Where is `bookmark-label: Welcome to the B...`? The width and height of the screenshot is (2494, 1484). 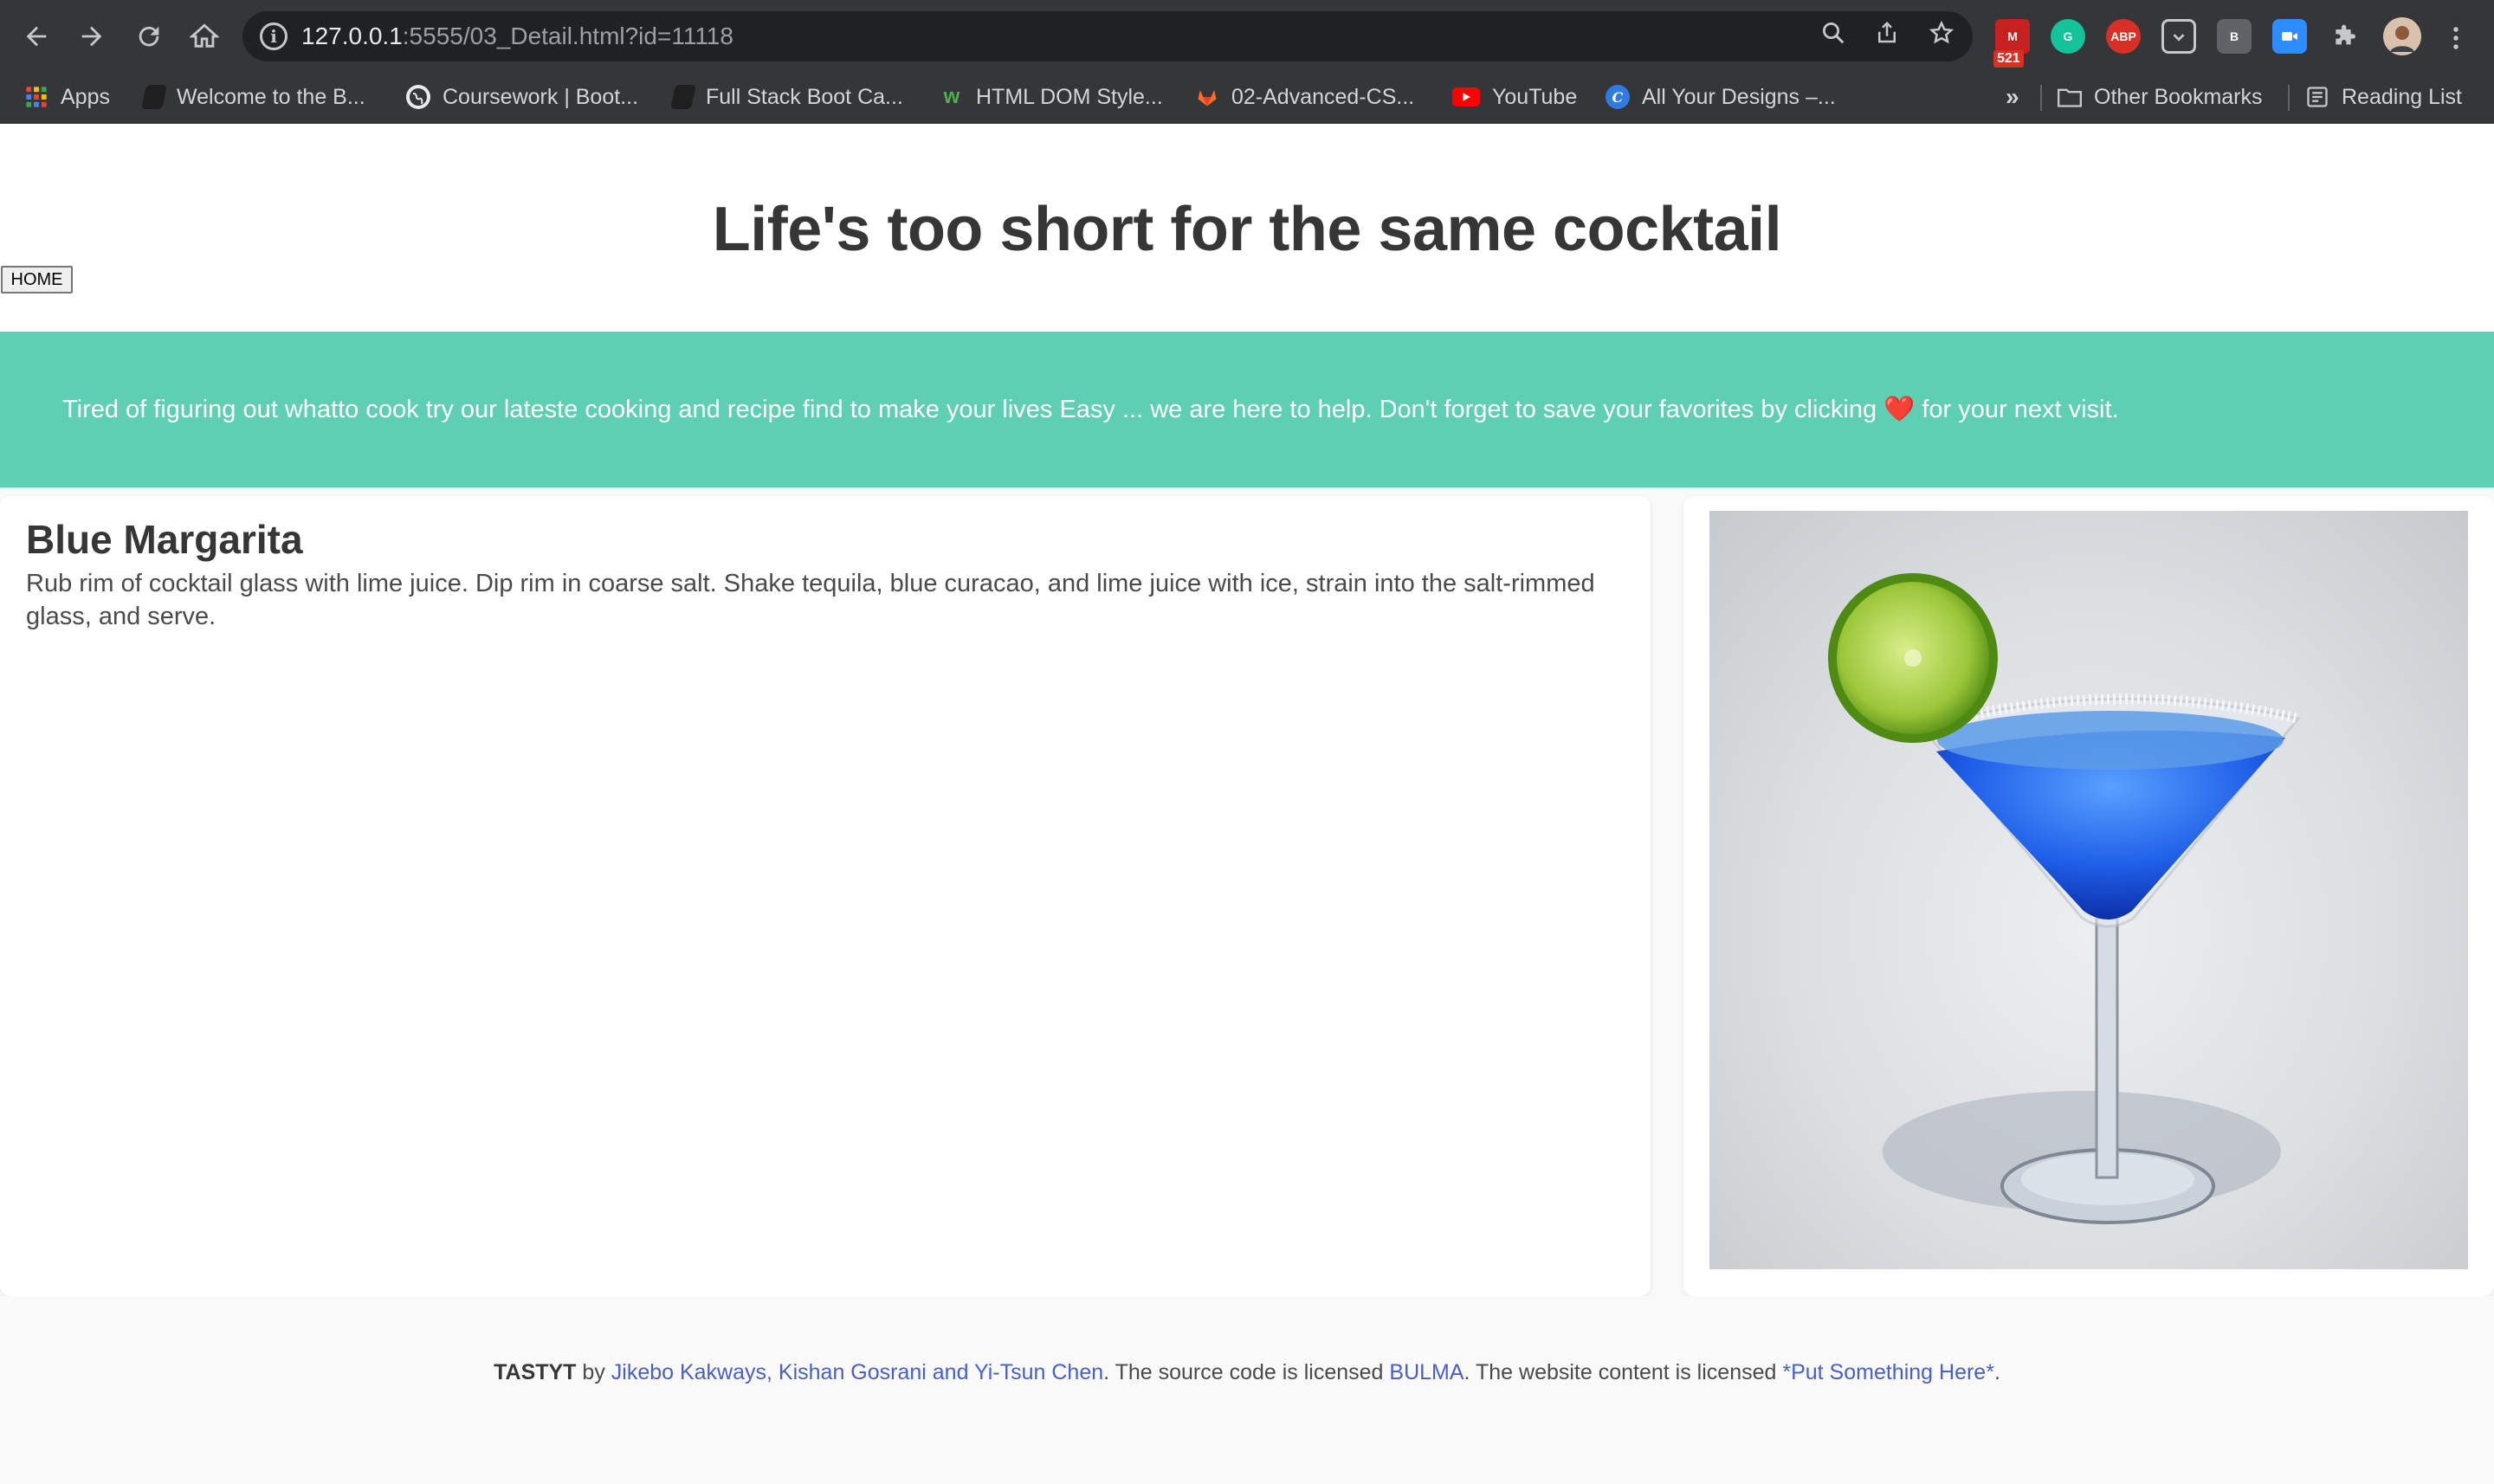 bookmark-label: Welcome to the B... is located at coordinates (271, 96).